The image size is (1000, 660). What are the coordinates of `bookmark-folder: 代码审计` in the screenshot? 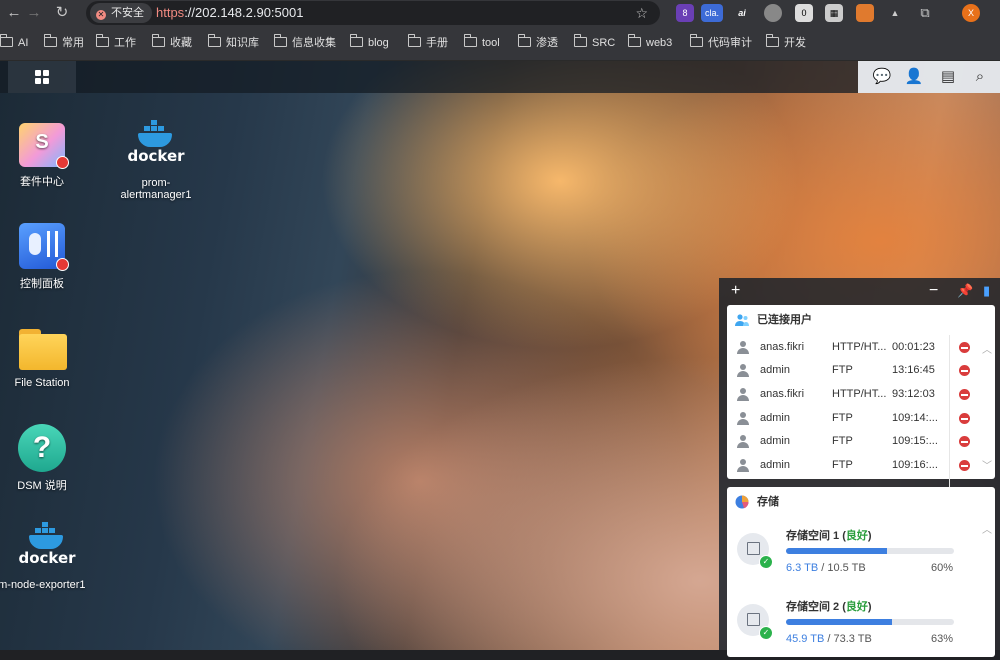 It's located at (721, 43).